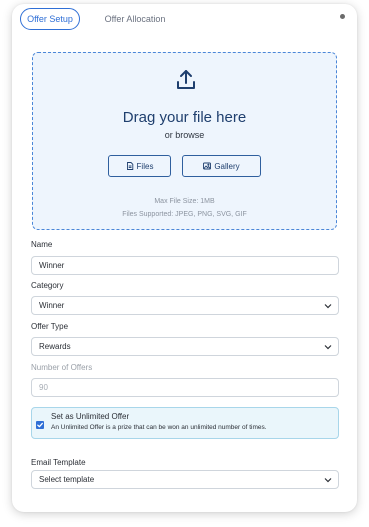 The height and width of the screenshot is (527, 369). I want to click on upload-browse-text: or browse, so click(184, 135).